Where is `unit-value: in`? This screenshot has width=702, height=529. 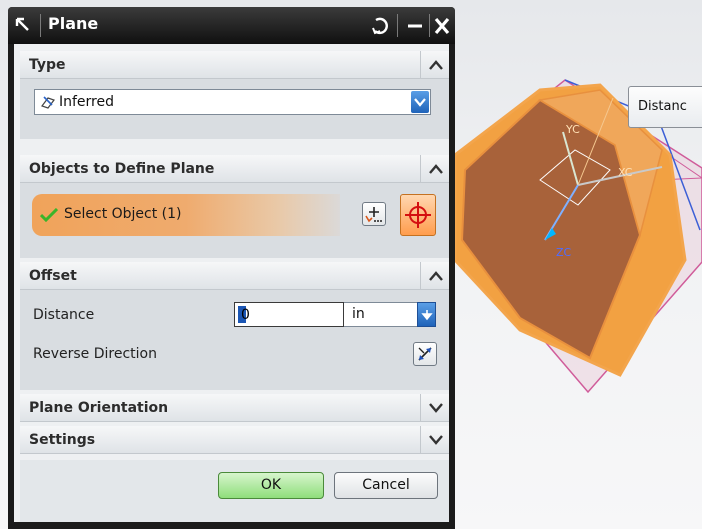
unit-value: in is located at coordinates (358, 314).